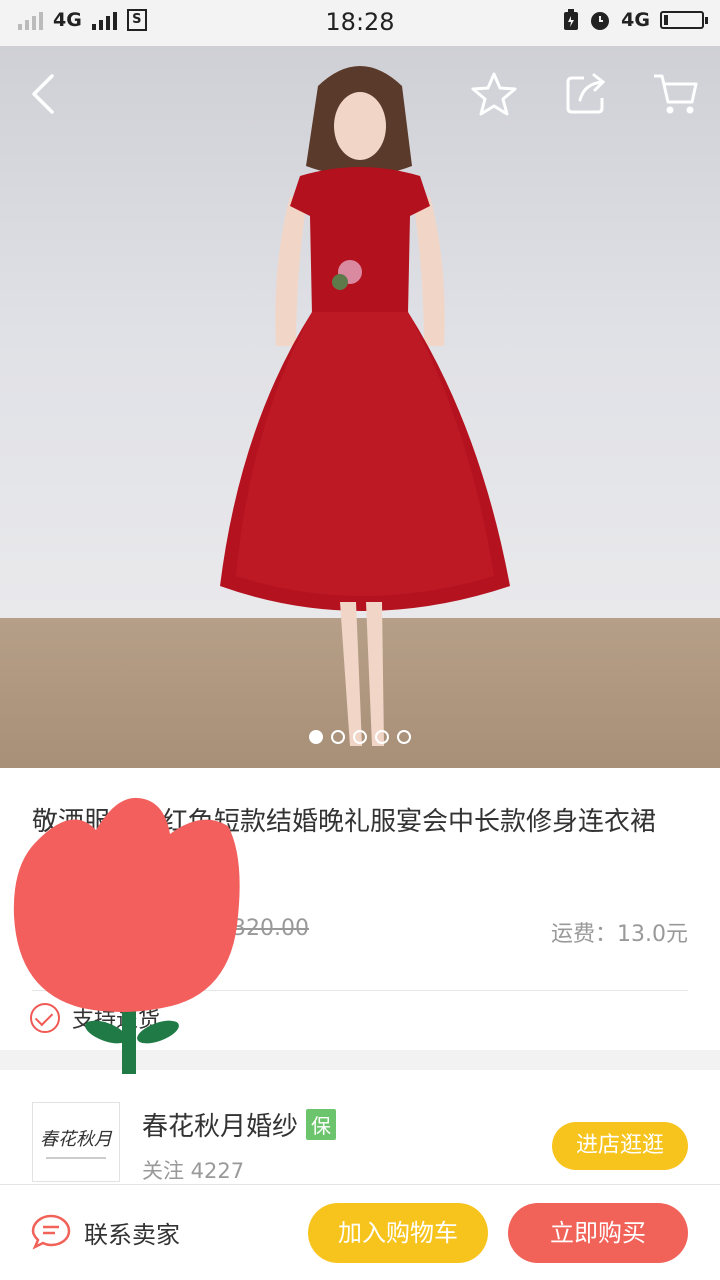 The image size is (720, 1280). Describe the element at coordinates (344, 822) in the screenshot. I see `product-title: 敬酒服新娘红色短款结婚晚礼服宴会中长款修身连衣裙` at that location.